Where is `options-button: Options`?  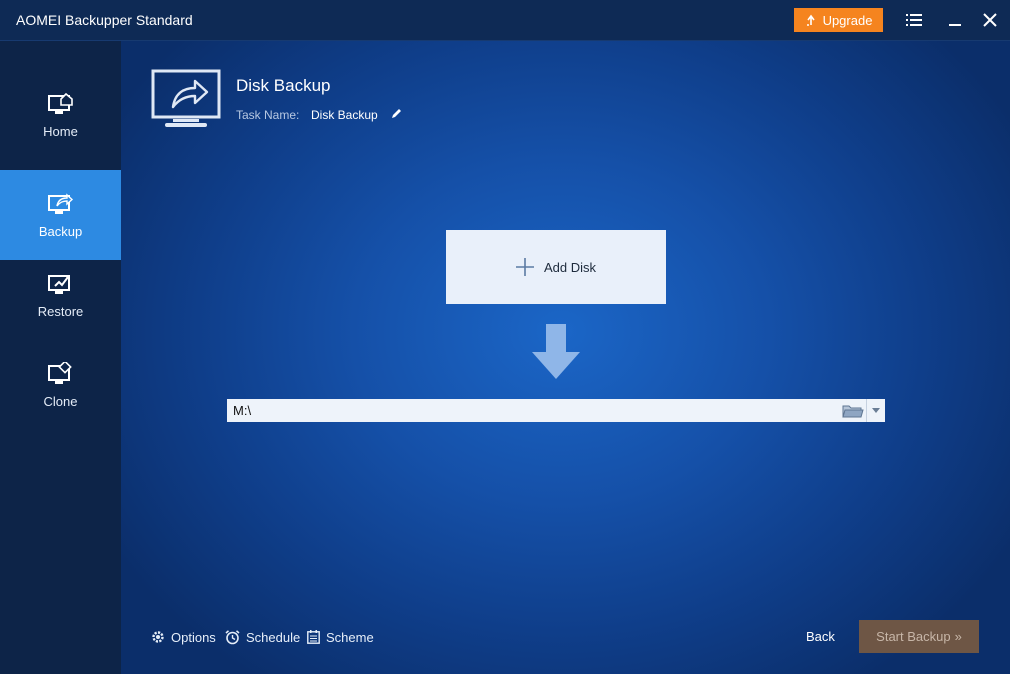 options-button: Options is located at coordinates (183, 637).